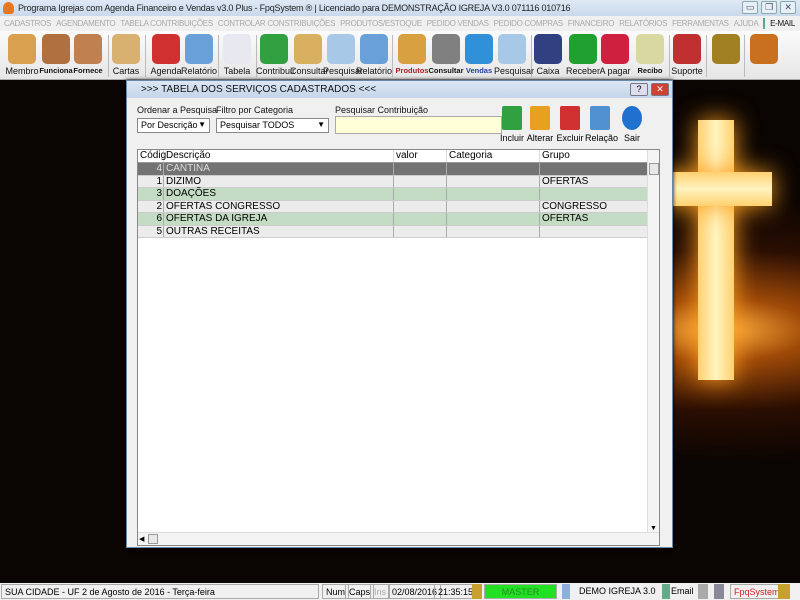 This screenshot has width=800, height=600. I want to click on table-row: 1 DIZIMO OFERTAS, so click(393, 181).